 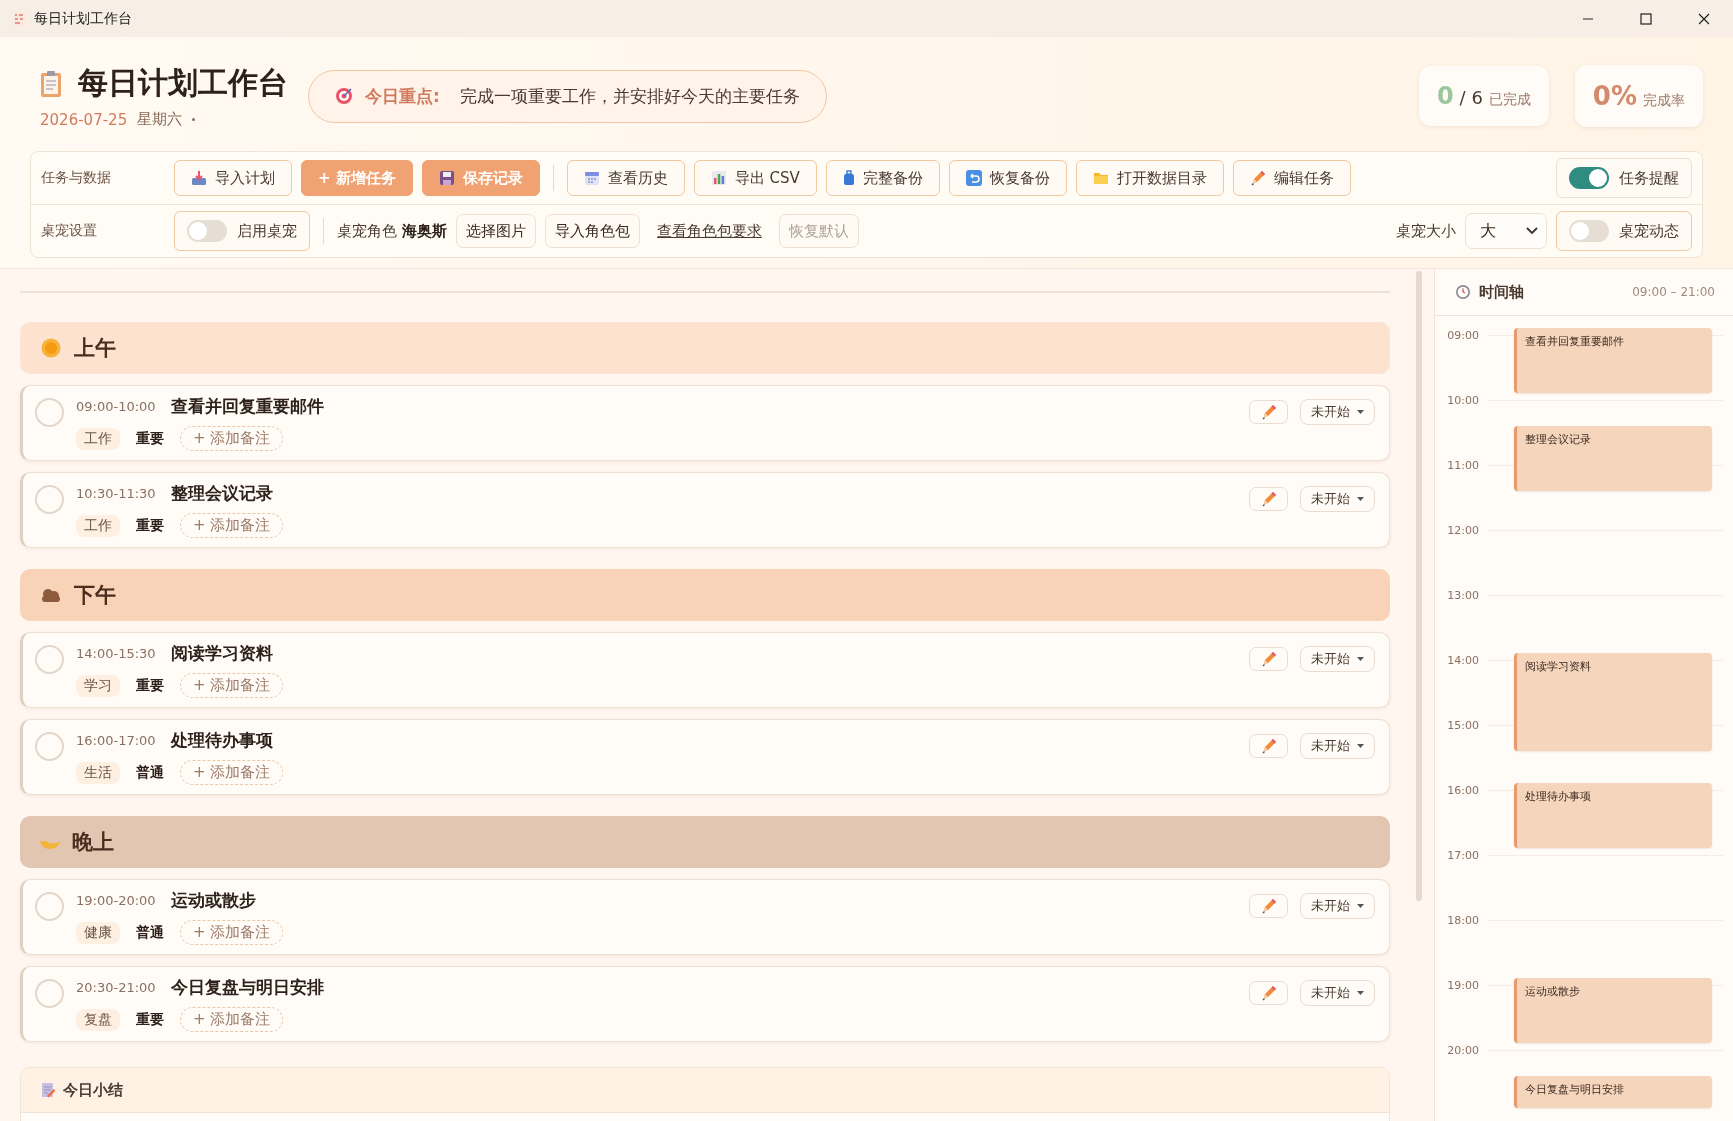 What do you see at coordinates (1506, 231) in the screenshot?
I see `size-dropdown: 大` at bounding box center [1506, 231].